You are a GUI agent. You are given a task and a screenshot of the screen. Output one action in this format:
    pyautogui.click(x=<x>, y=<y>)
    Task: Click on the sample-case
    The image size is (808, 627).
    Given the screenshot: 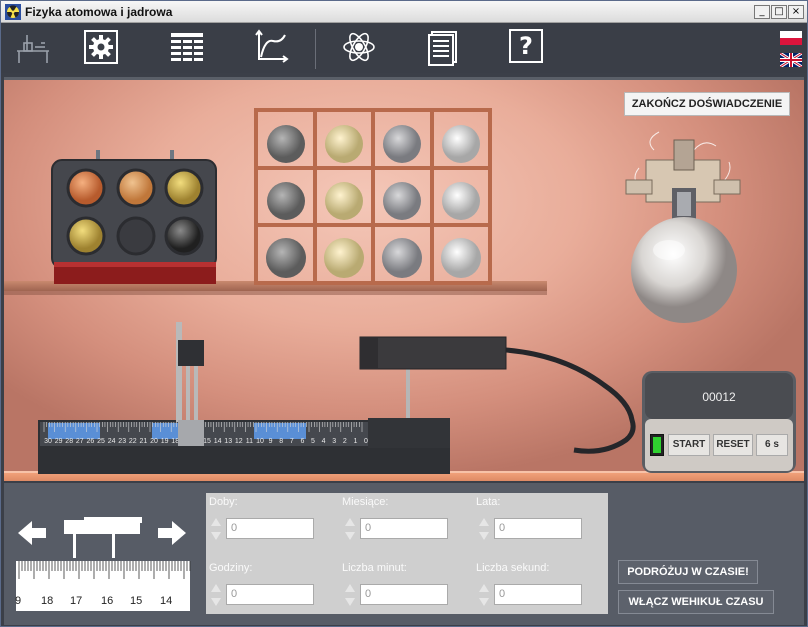 What is the action you would take?
    pyautogui.click(x=134, y=217)
    